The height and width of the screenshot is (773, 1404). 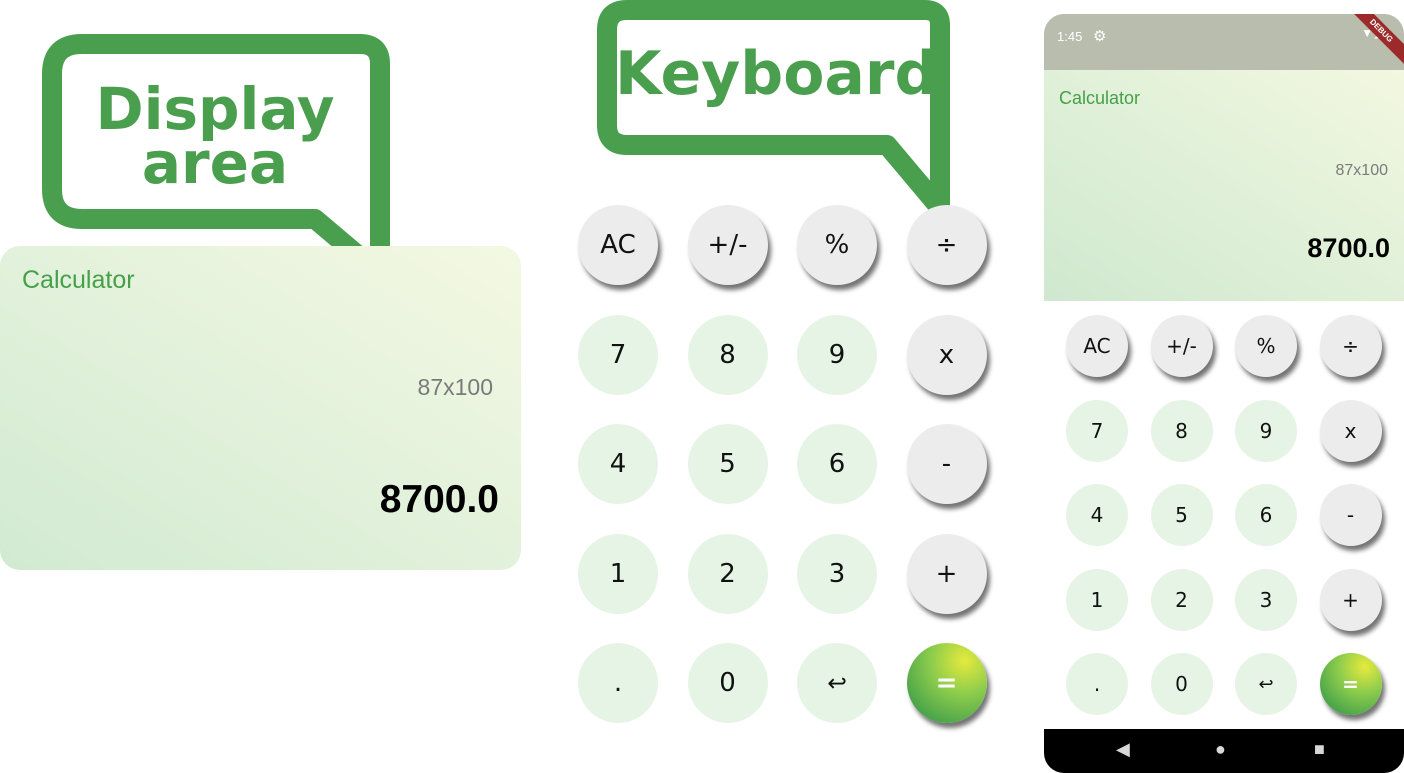 What do you see at coordinates (776, 74) in the screenshot?
I see `callout-label: Keyboard` at bounding box center [776, 74].